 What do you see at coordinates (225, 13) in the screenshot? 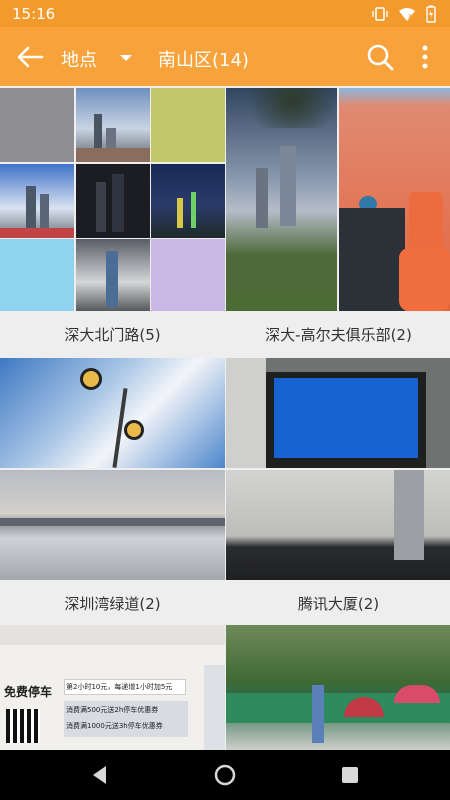
I see `status-bar: 15:16 x` at bounding box center [225, 13].